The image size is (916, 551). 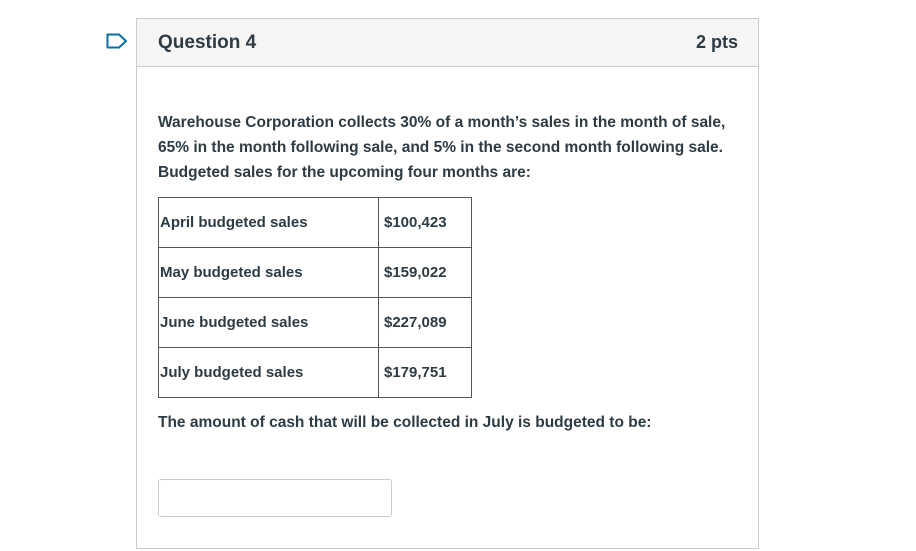 I want to click on table-row: July budgeted sales $179,751, so click(x=315, y=372).